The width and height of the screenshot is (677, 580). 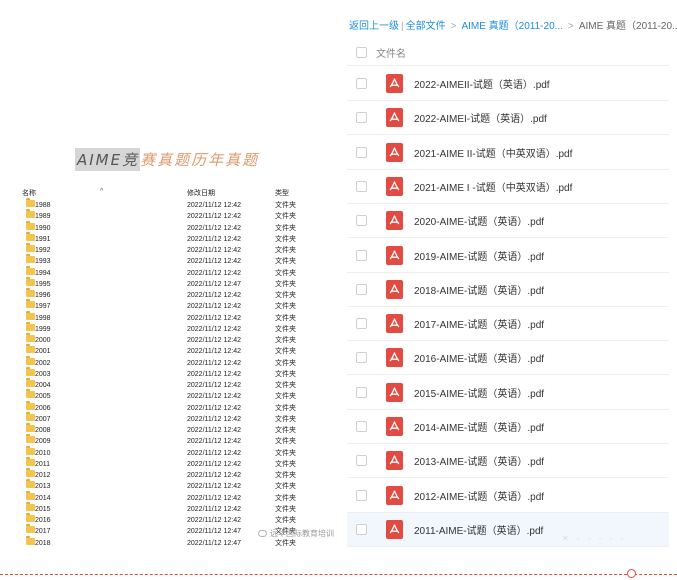 What do you see at coordinates (201, 193) in the screenshot?
I see `column-header-modified: 修改日期` at bounding box center [201, 193].